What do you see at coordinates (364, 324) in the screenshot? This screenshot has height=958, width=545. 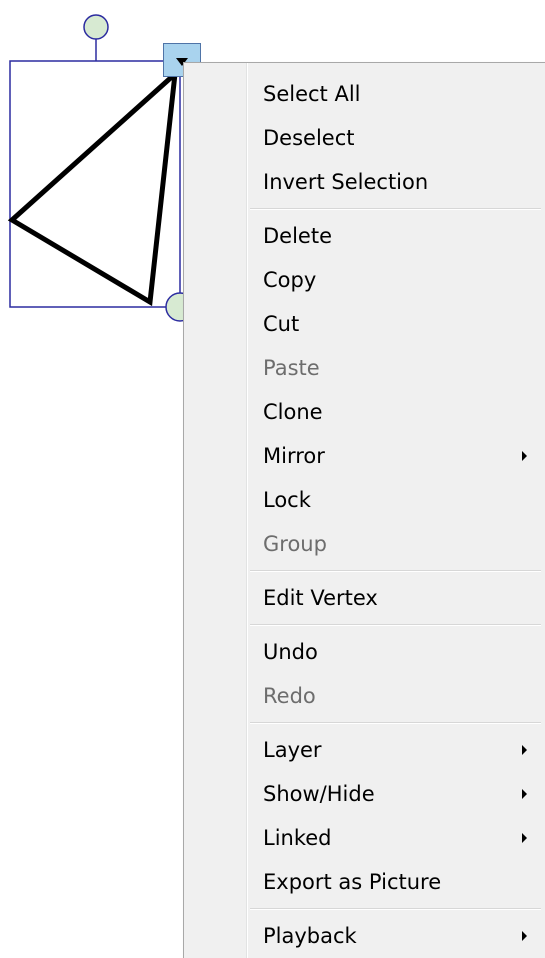 I see `menu-item-cut: Cut` at bounding box center [364, 324].